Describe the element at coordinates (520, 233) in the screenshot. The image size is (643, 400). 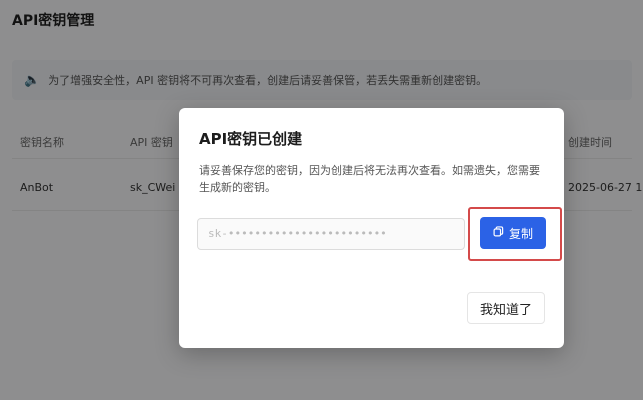
I see `copy-button-label: 复制` at that location.